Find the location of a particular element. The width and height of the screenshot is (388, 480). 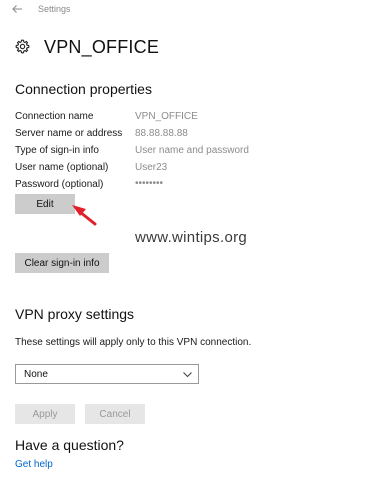

connection-properties-heading: Connection properties is located at coordinates (83, 89).